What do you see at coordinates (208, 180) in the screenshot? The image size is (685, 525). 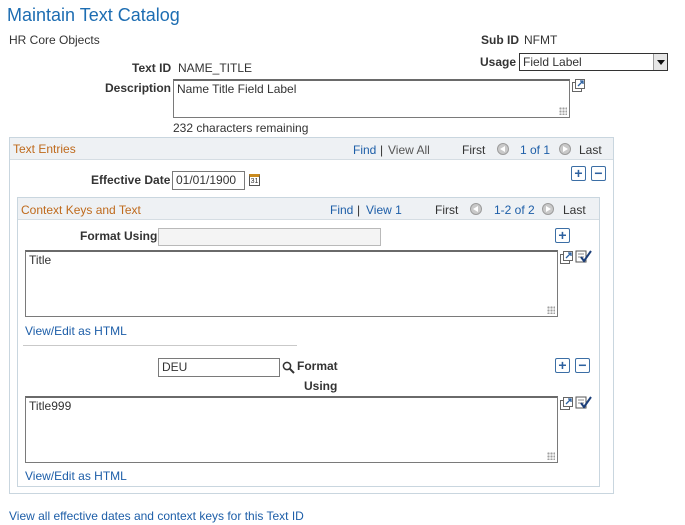 I see `effective-date-input: 01/01/1900` at bounding box center [208, 180].